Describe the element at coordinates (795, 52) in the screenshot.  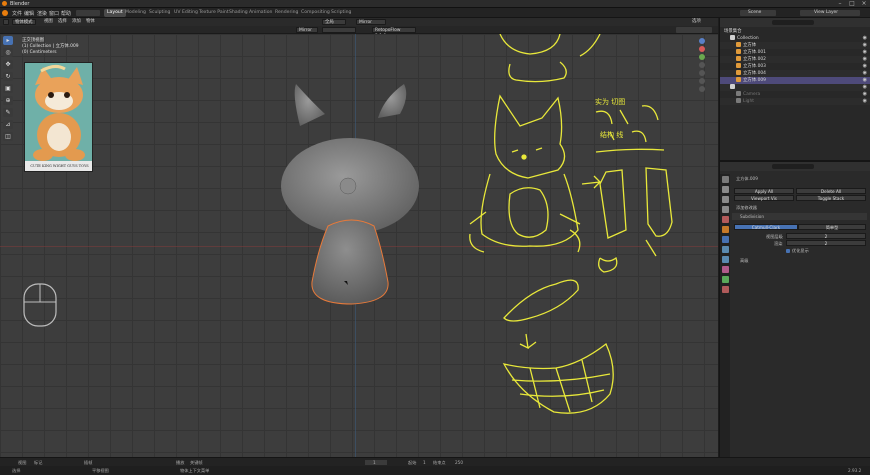
I see `outliner-row: 立方体.001 ◉` at that location.